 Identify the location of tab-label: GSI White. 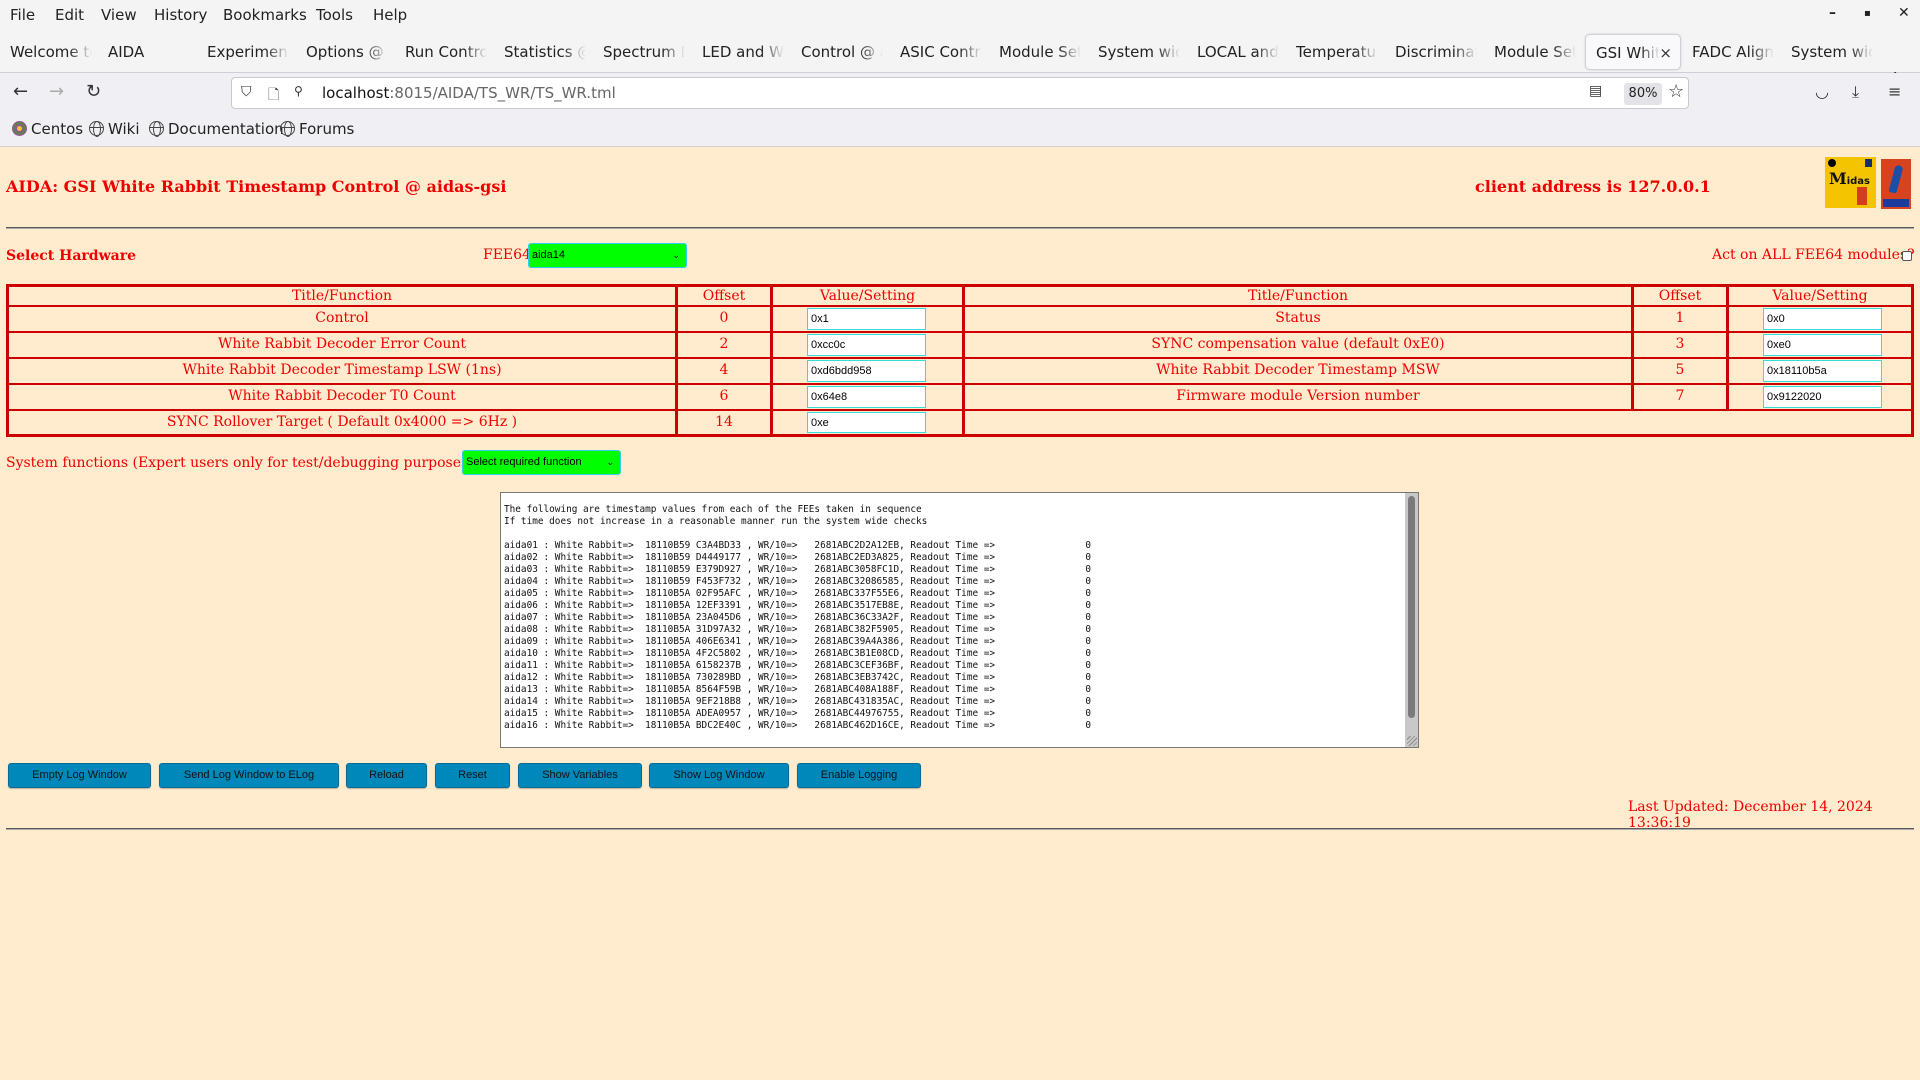
(1628, 53).